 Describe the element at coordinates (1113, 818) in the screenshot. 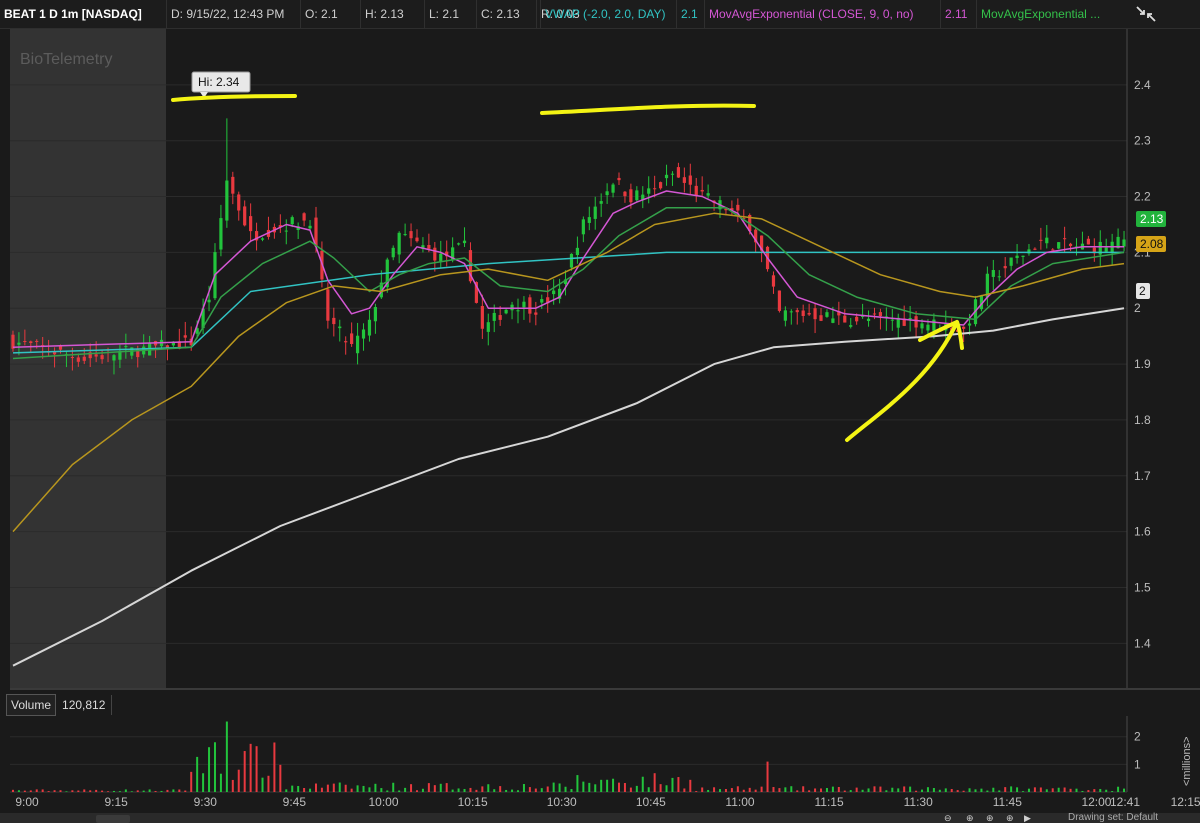

I see `drawing-set-label: Drawing set: Default` at that location.